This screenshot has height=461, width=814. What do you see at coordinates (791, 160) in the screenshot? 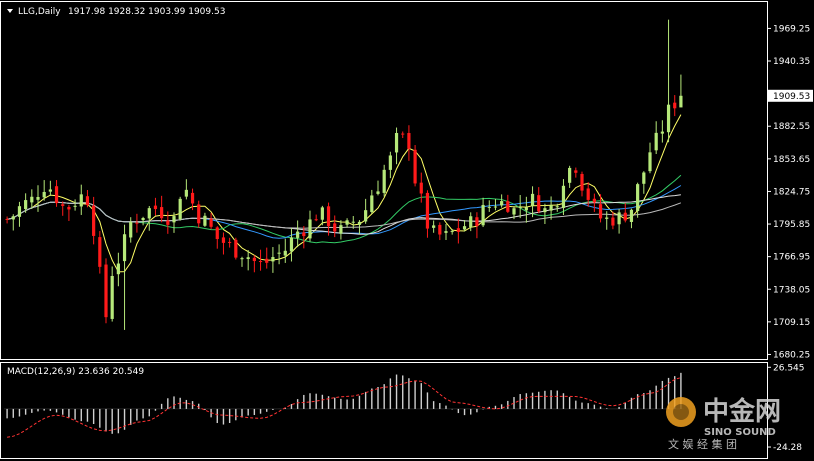
I see `price-tick-label: 1853.65` at bounding box center [791, 160].